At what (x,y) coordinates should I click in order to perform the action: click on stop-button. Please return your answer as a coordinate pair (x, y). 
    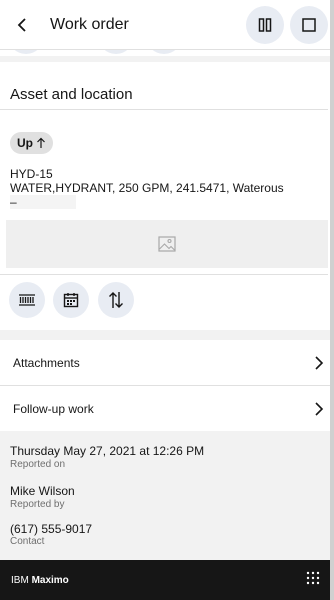
    Looking at the image, I should click on (309, 24).